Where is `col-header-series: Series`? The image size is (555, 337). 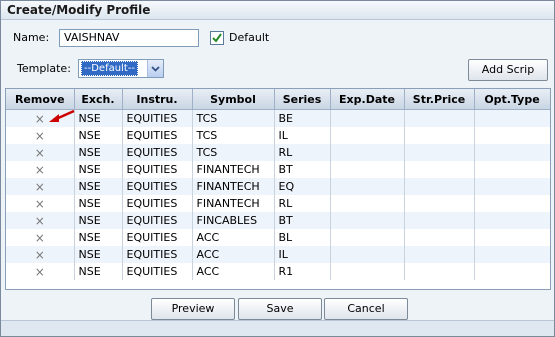 col-header-series: Series is located at coordinates (302, 99).